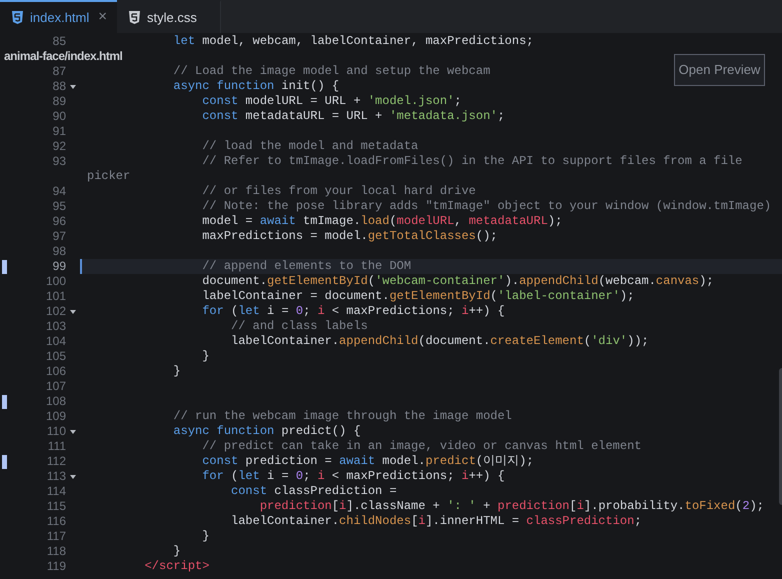 This screenshot has height=579, width=782. What do you see at coordinates (177, 566) in the screenshot?
I see `code-line: </script>` at bounding box center [177, 566].